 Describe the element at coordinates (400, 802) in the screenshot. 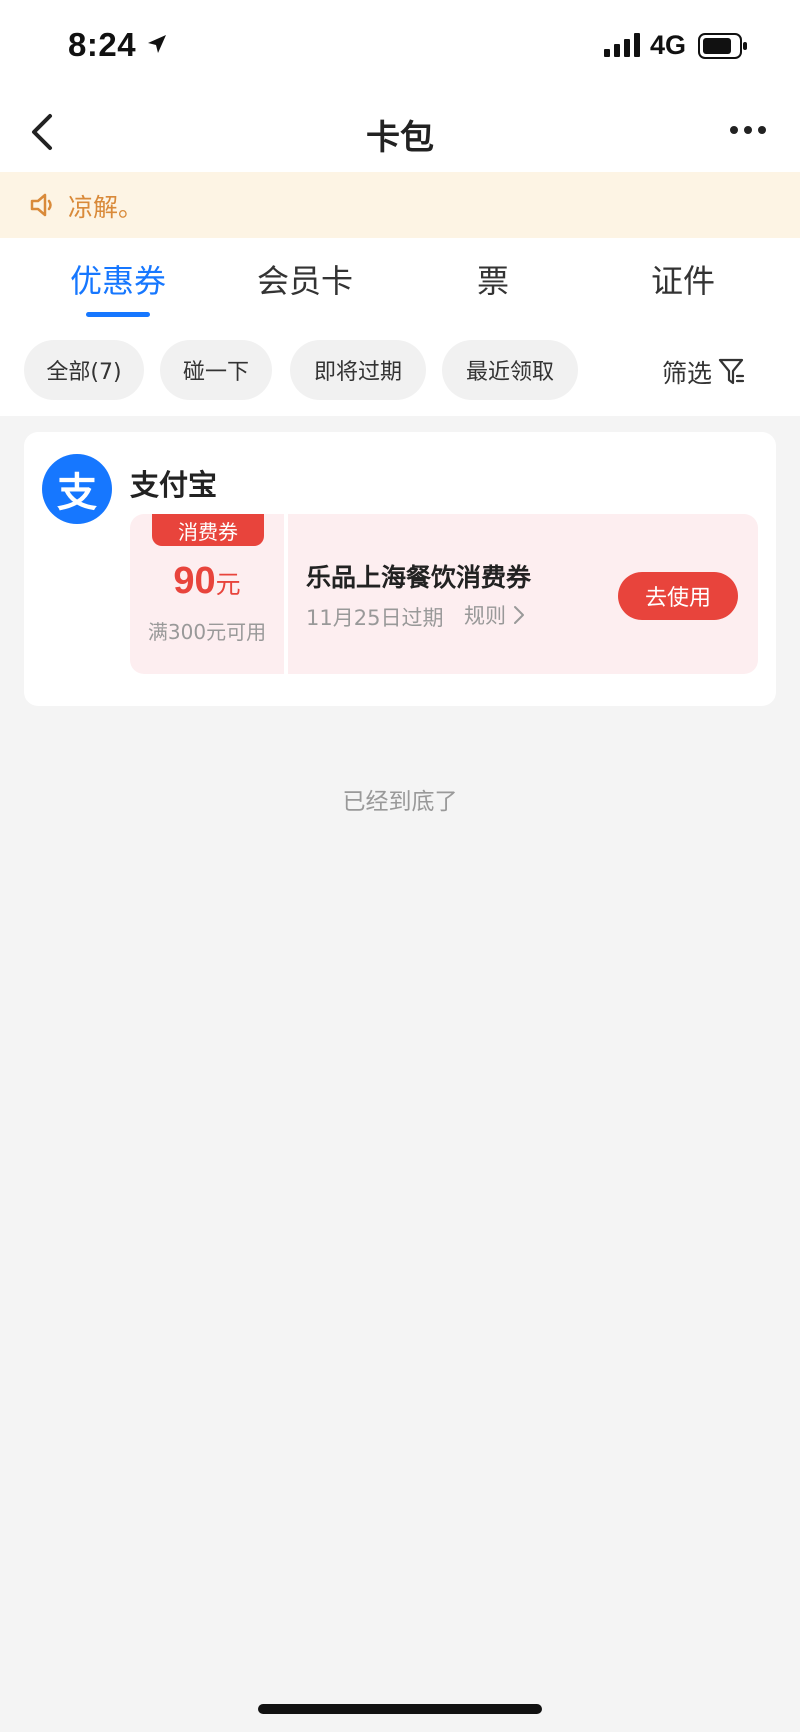

I see `end-of-list-text: 已经到底了` at that location.